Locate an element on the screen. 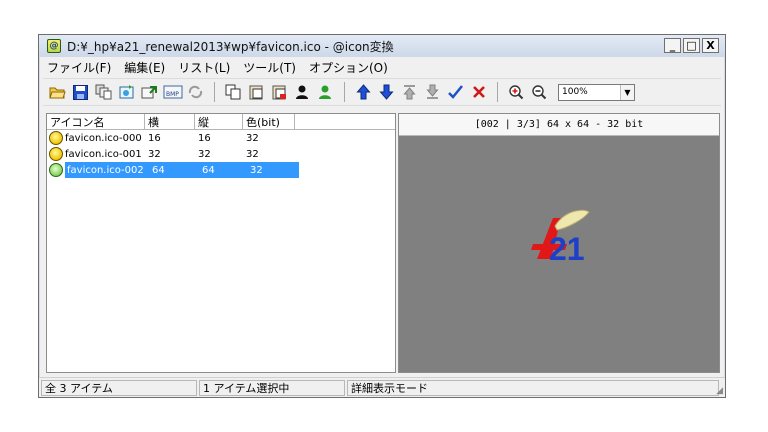  a21-logo-image: 21 is located at coordinates (560, 238).